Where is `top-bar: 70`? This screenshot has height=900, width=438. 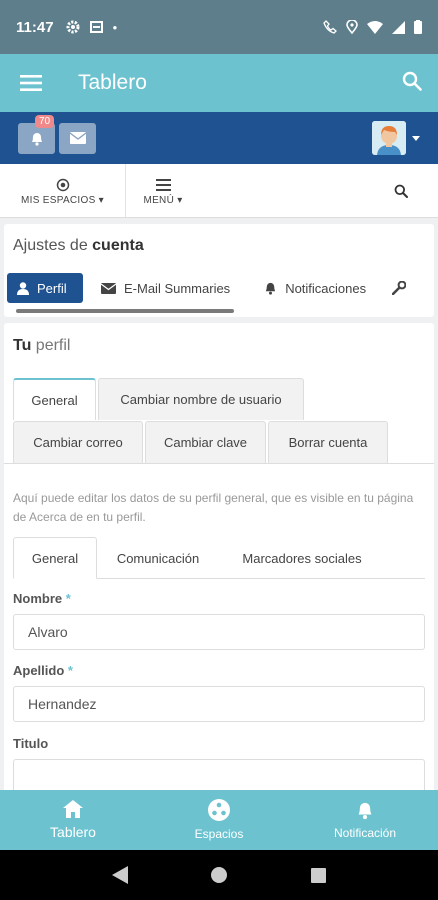 top-bar: 70 is located at coordinates (219, 138).